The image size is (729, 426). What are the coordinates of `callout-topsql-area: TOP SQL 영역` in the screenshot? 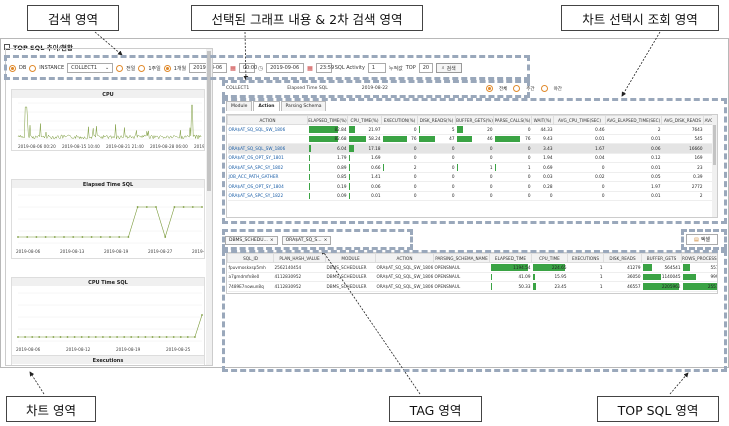 It's located at (658, 409).